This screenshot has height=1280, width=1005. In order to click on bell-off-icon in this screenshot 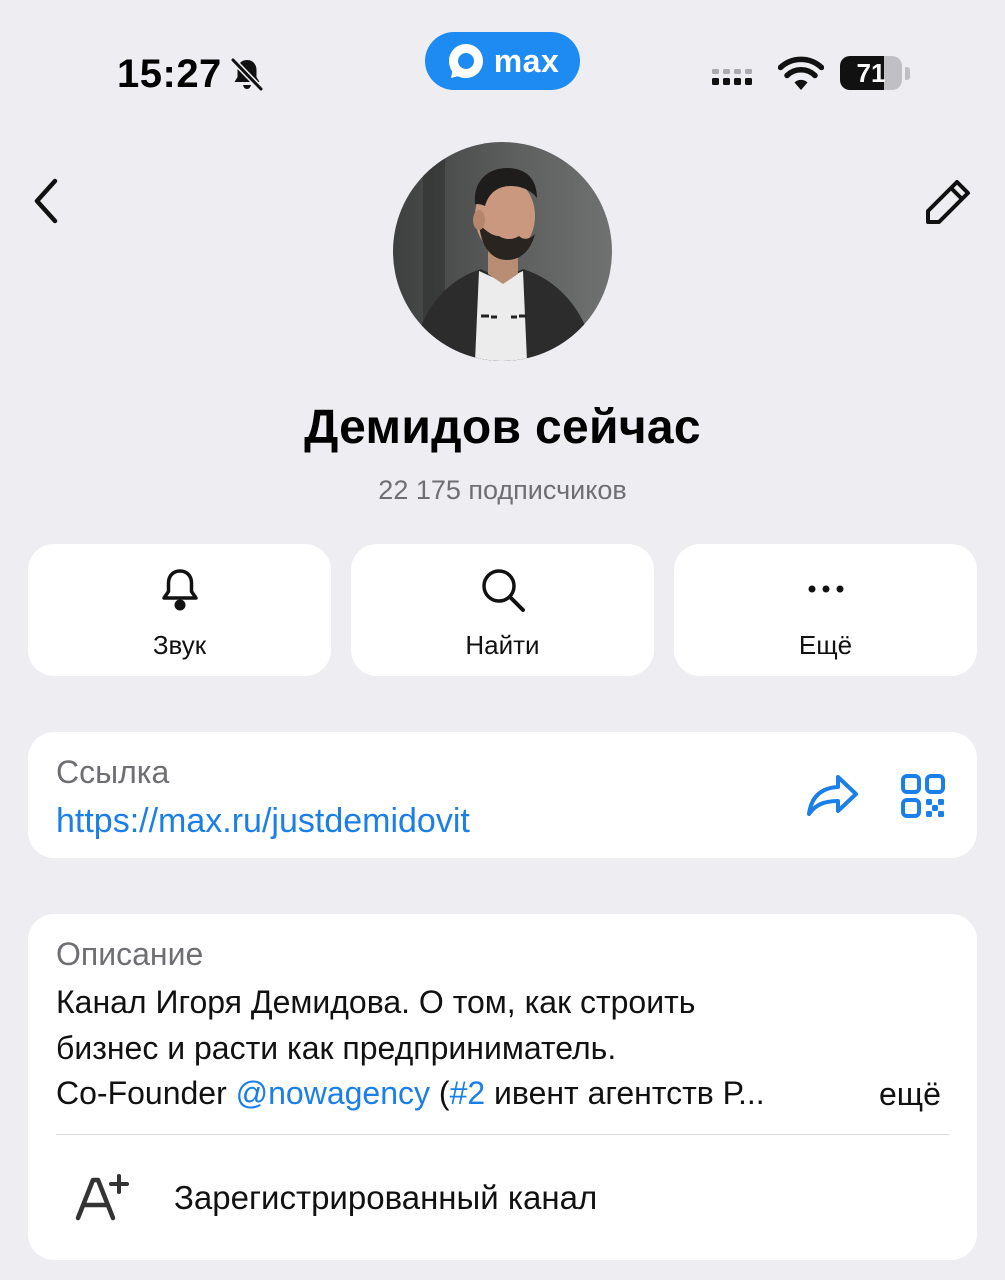, I will do `click(247, 74)`.